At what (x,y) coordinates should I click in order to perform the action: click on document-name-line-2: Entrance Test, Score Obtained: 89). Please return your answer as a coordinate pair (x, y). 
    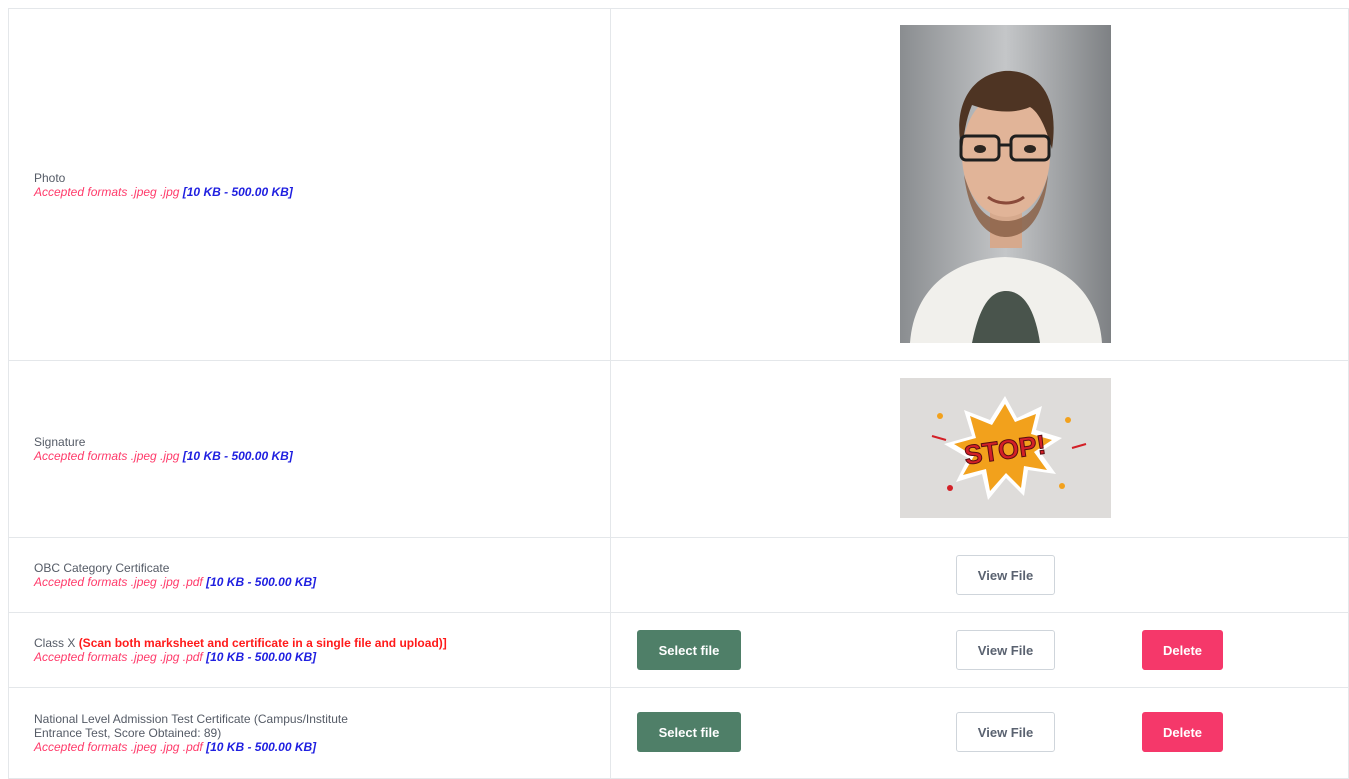
    Looking at the image, I should click on (128, 733).